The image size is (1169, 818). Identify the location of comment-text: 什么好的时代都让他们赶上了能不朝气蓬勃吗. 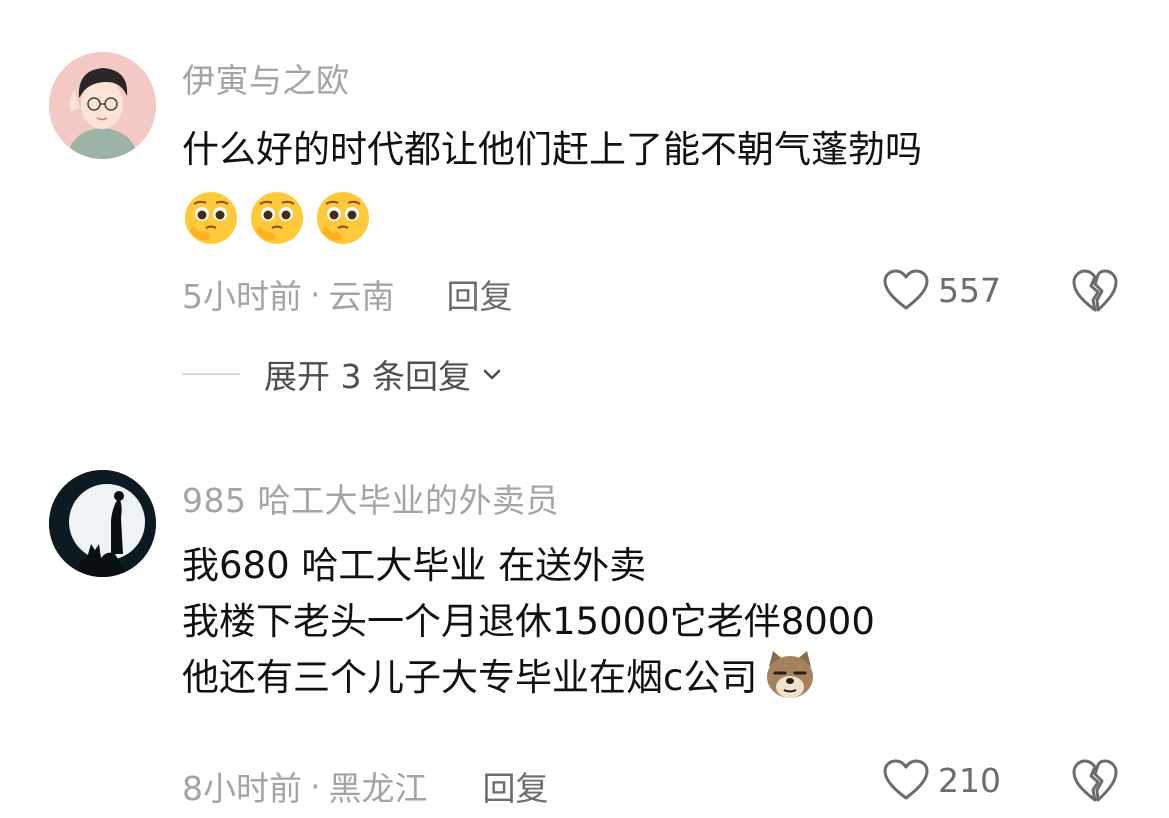
(552, 150).